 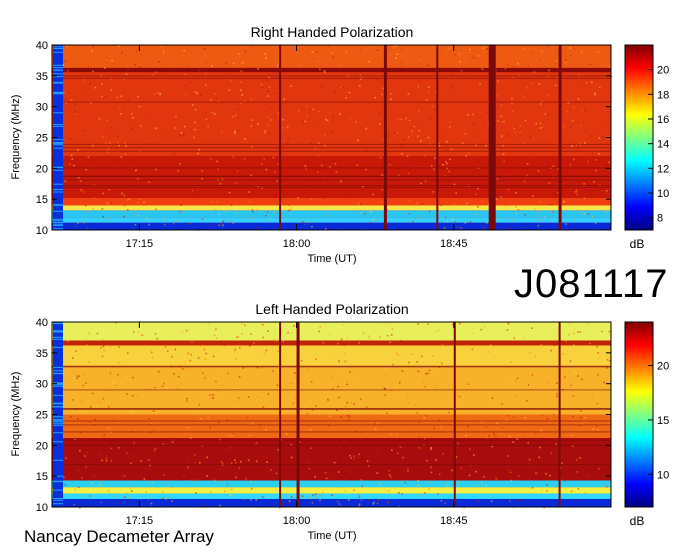 I want to click on y-tick-label: 25, so click(x=42, y=139).